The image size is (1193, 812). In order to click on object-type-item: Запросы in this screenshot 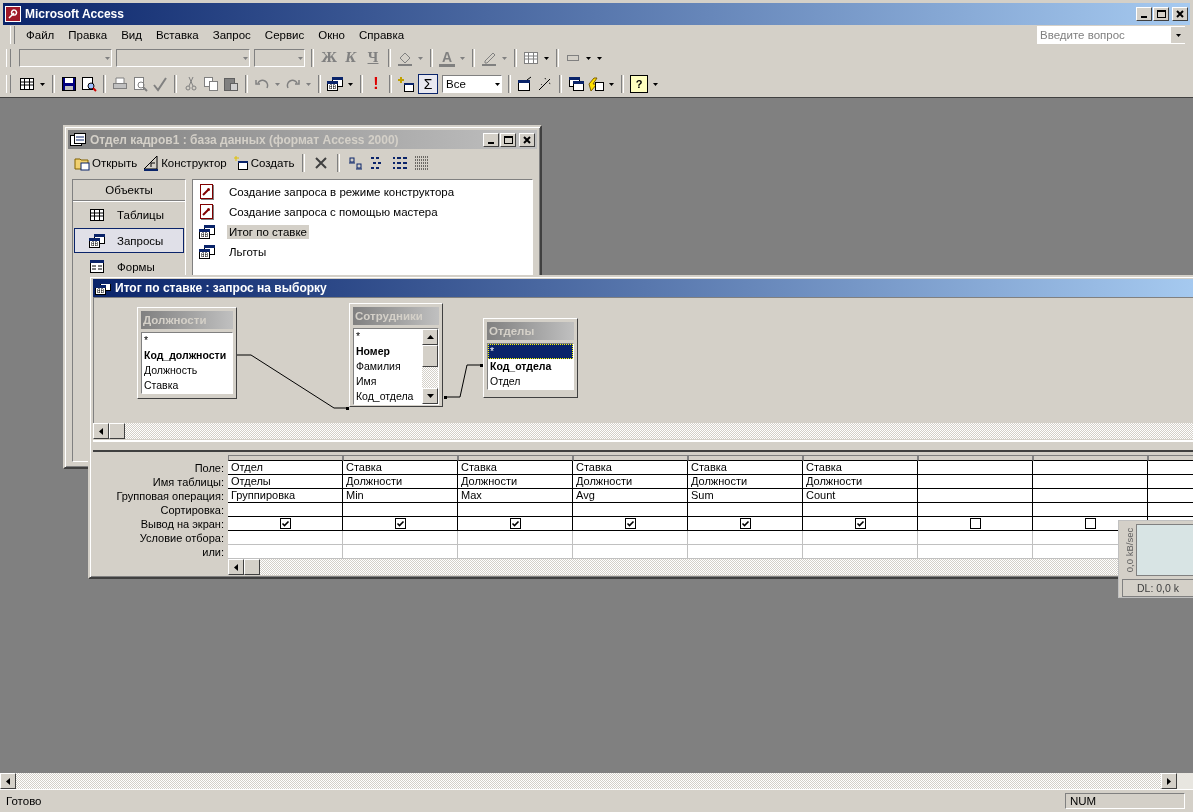, I will do `click(129, 240)`.